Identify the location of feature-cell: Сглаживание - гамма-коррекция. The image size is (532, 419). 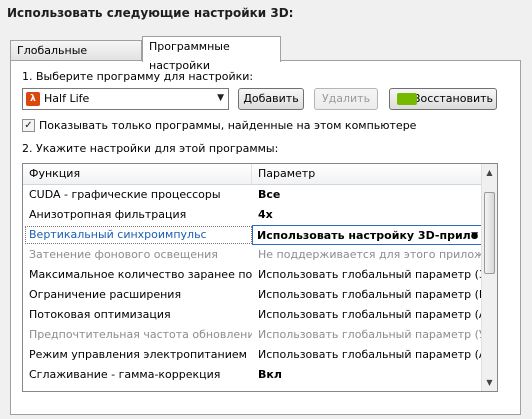
(125, 374).